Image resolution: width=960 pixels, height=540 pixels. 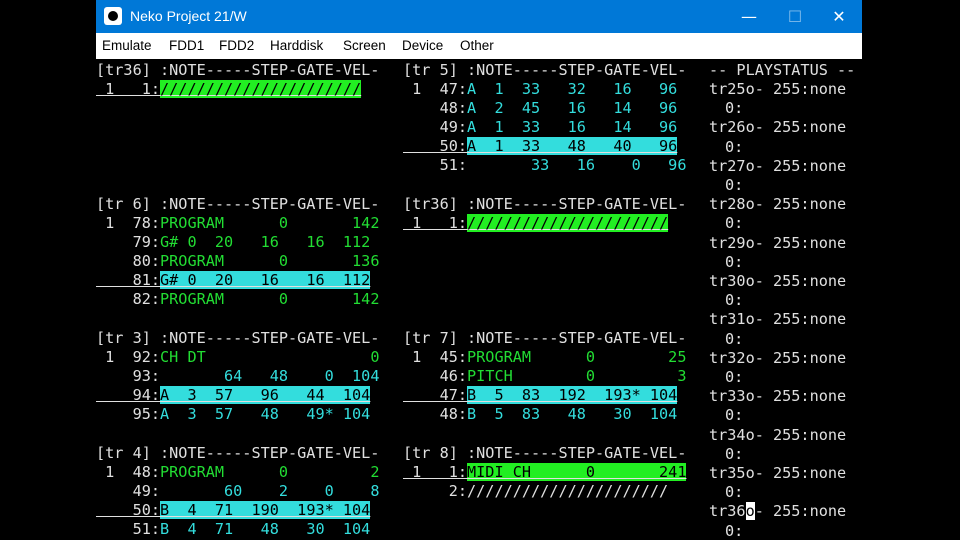 I want to click on menu-other: Other, so click(x=477, y=45).